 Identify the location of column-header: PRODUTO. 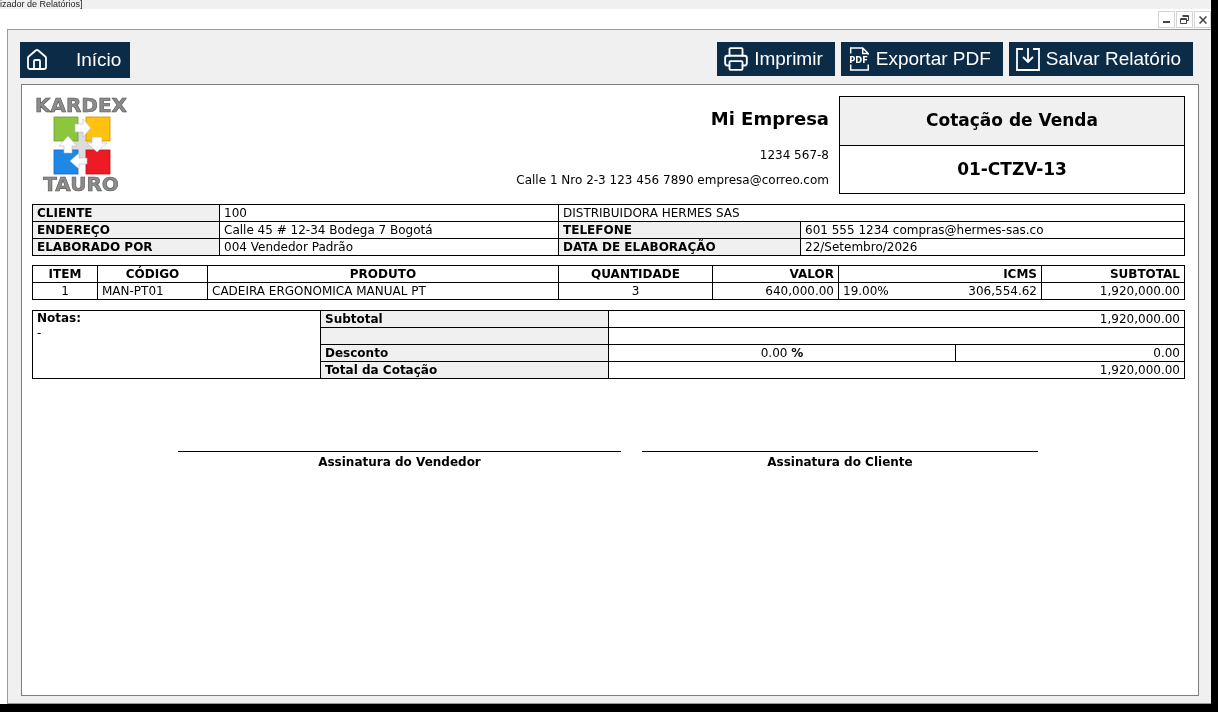
(383, 274).